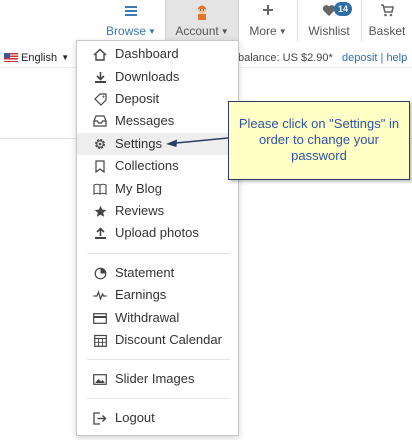 The image size is (412, 440). What do you see at coordinates (268, 21) in the screenshot?
I see `more-menu: More ▼` at bounding box center [268, 21].